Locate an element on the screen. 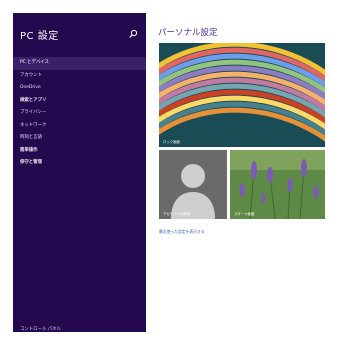  nav-item-label: プライバシー is located at coordinates (33, 112).